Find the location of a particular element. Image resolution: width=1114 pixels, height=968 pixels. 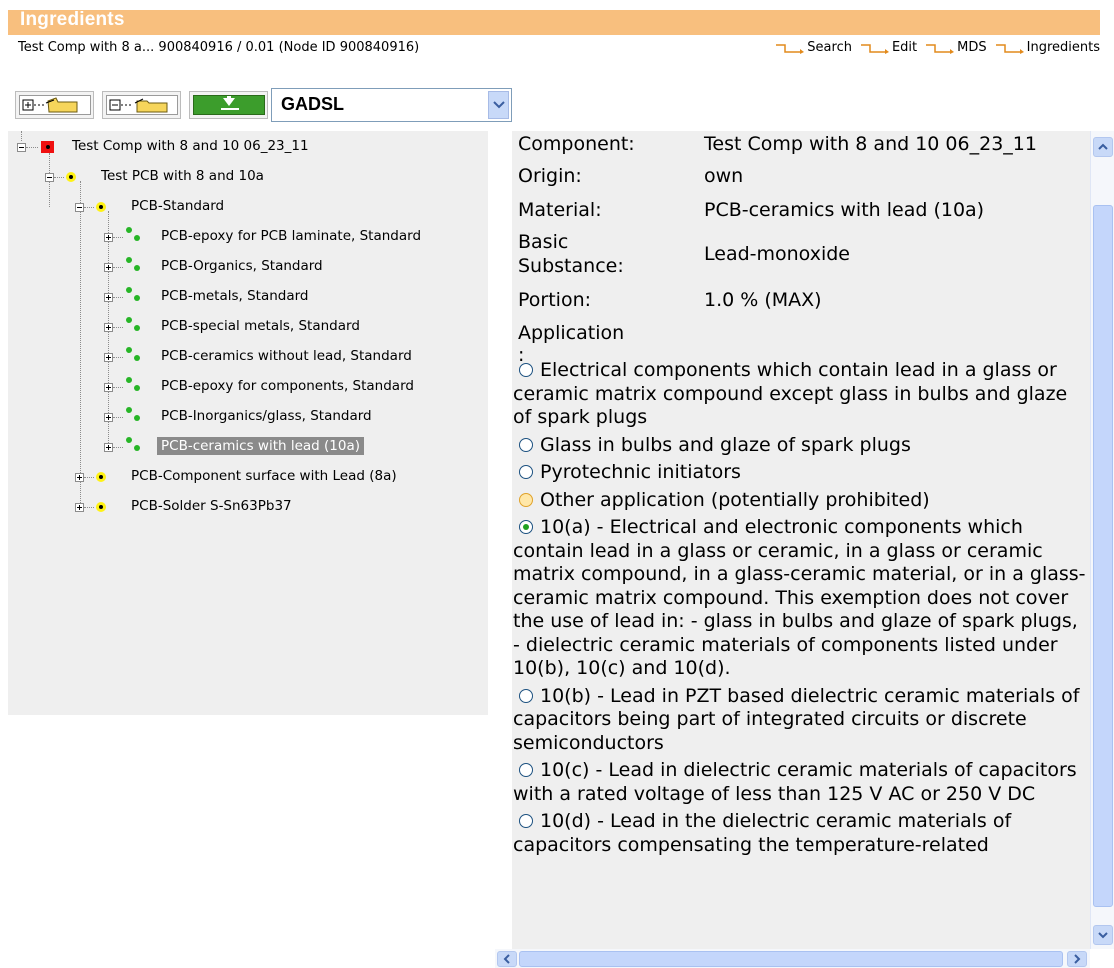

breadcrumb-label: Edit is located at coordinates (904, 47).